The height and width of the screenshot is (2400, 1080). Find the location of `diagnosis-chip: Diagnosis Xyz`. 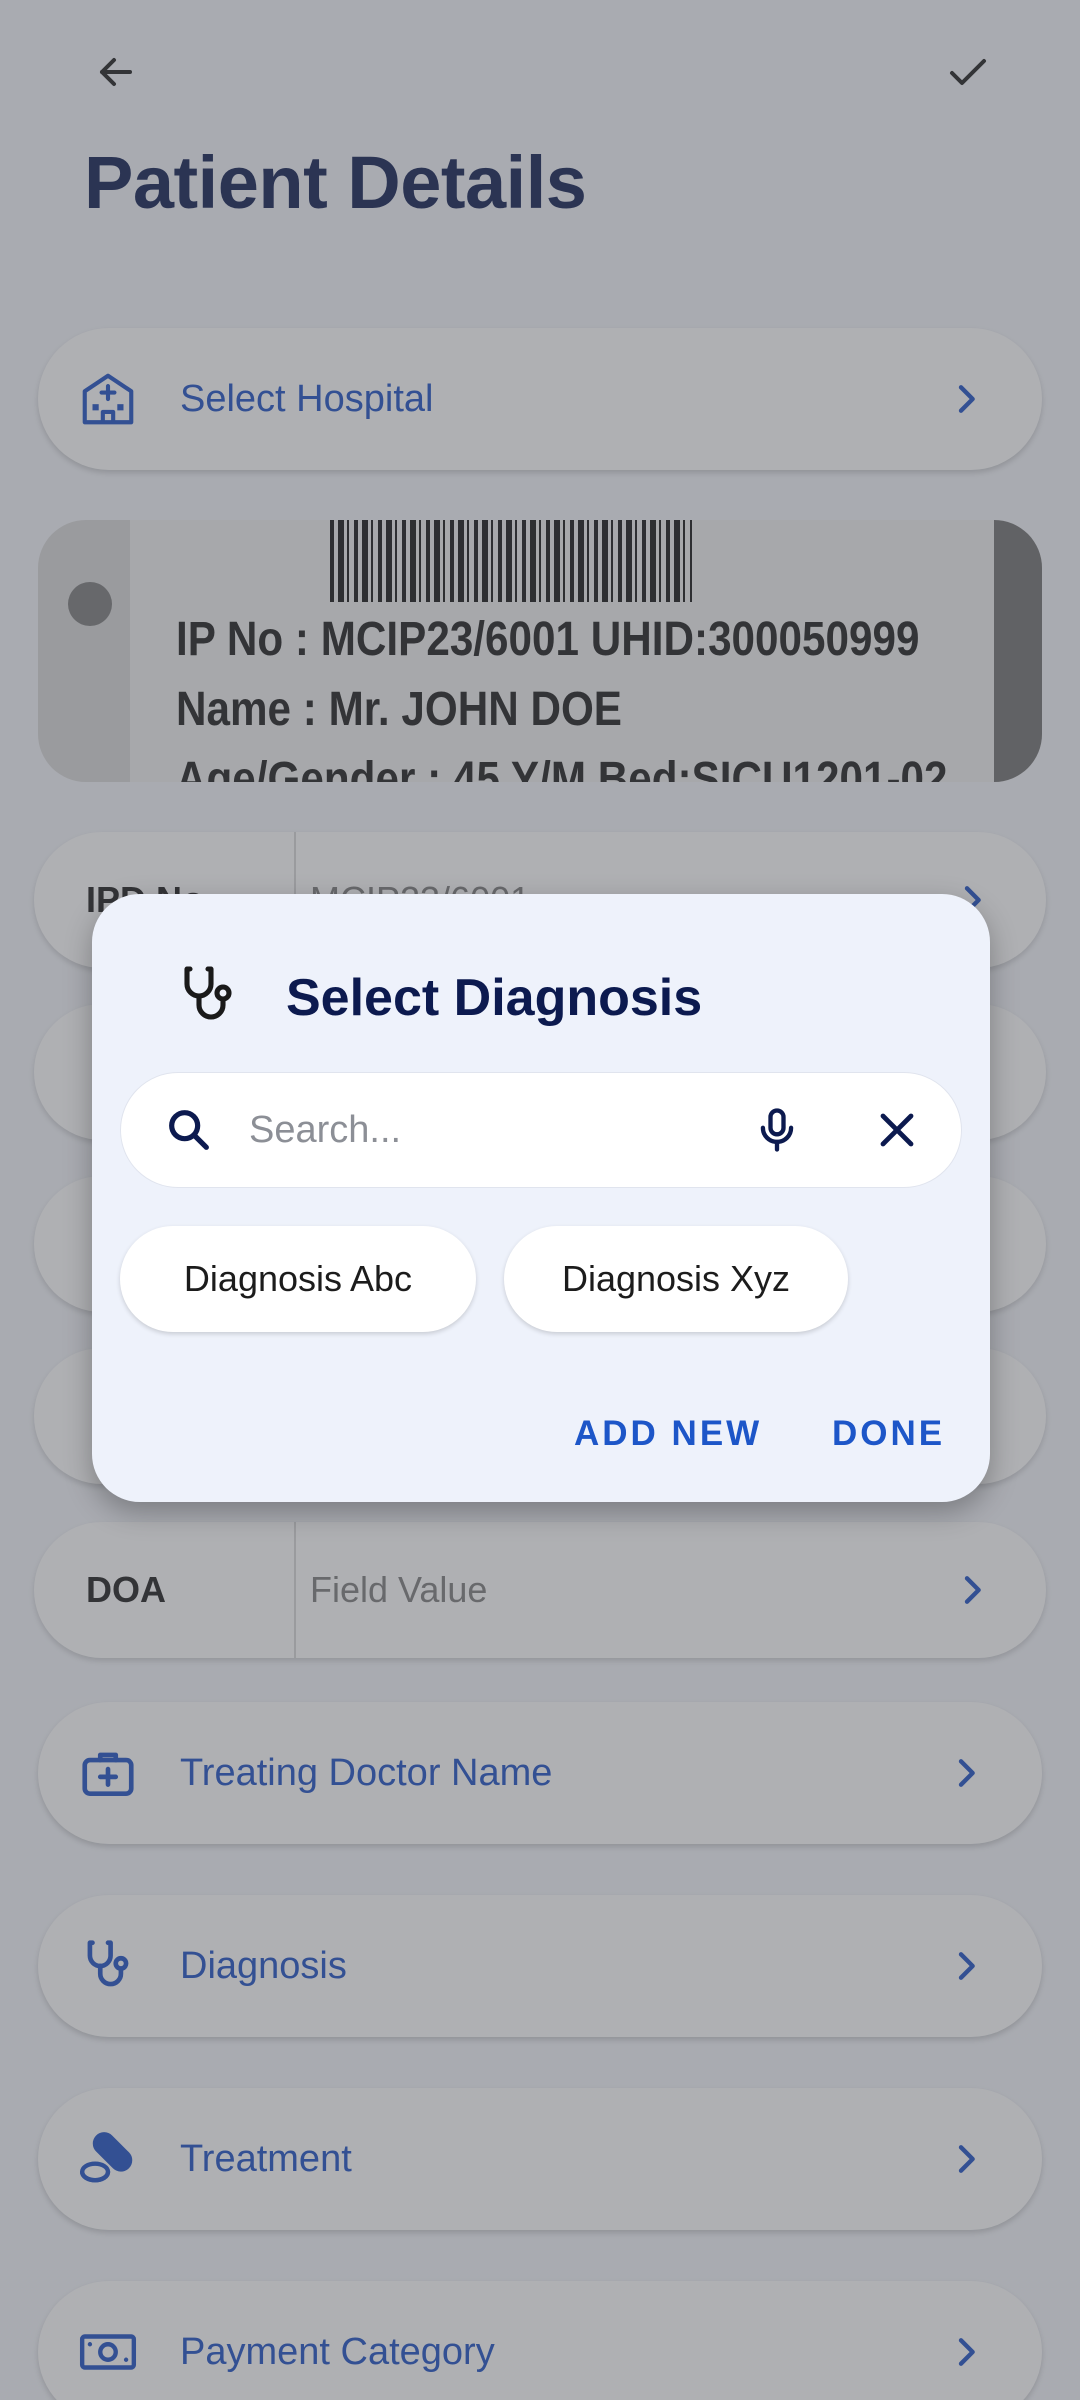

diagnosis-chip: Diagnosis Xyz is located at coordinates (676, 1279).